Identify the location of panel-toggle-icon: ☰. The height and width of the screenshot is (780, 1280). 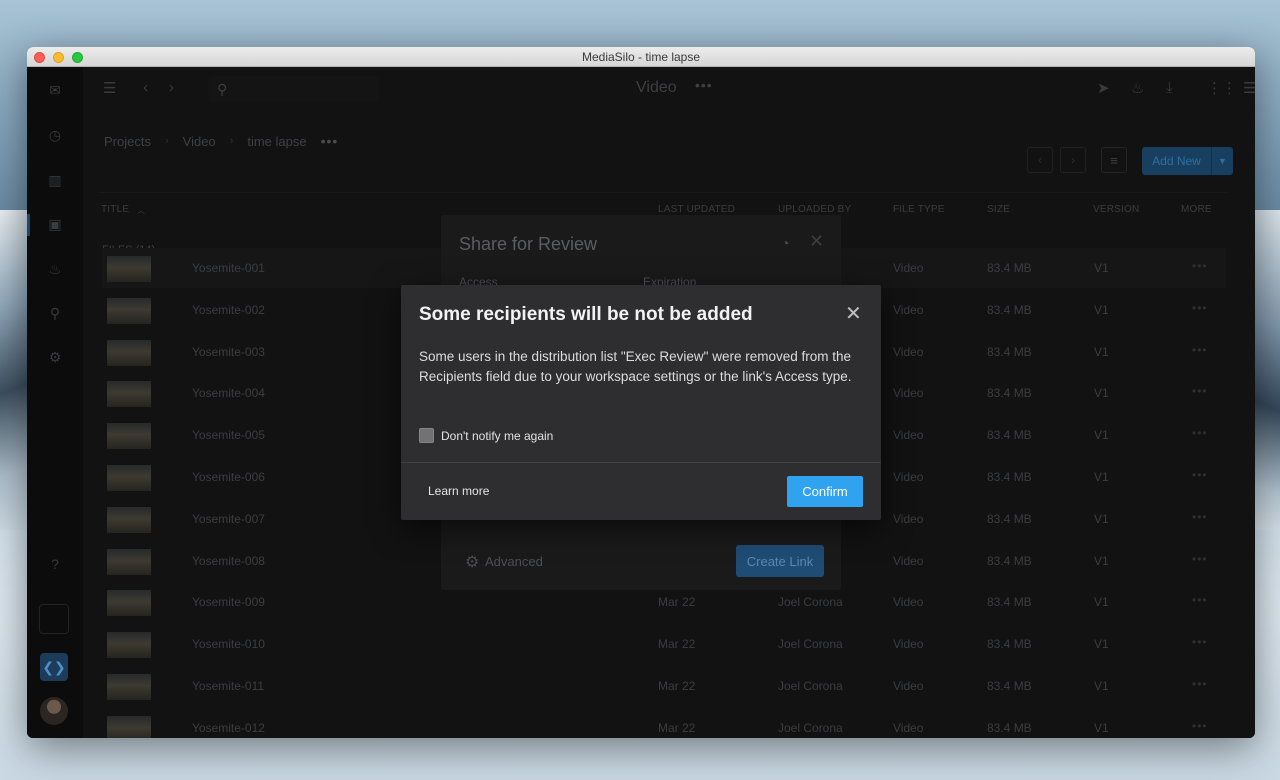
(1249, 88).